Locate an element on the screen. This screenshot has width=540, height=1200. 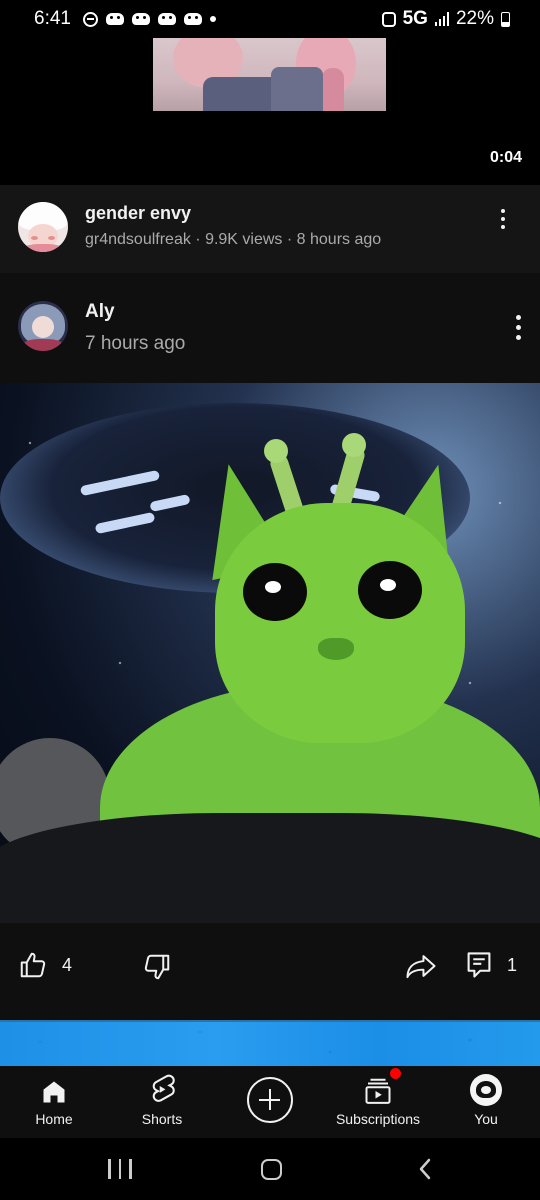
back-button is located at coordinates (425, 1169).